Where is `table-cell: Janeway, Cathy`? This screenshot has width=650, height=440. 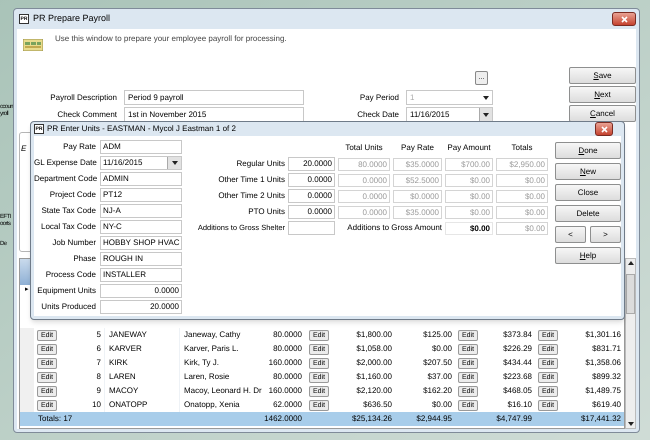
table-cell: Janeway, Cathy is located at coordinates (212, 335).